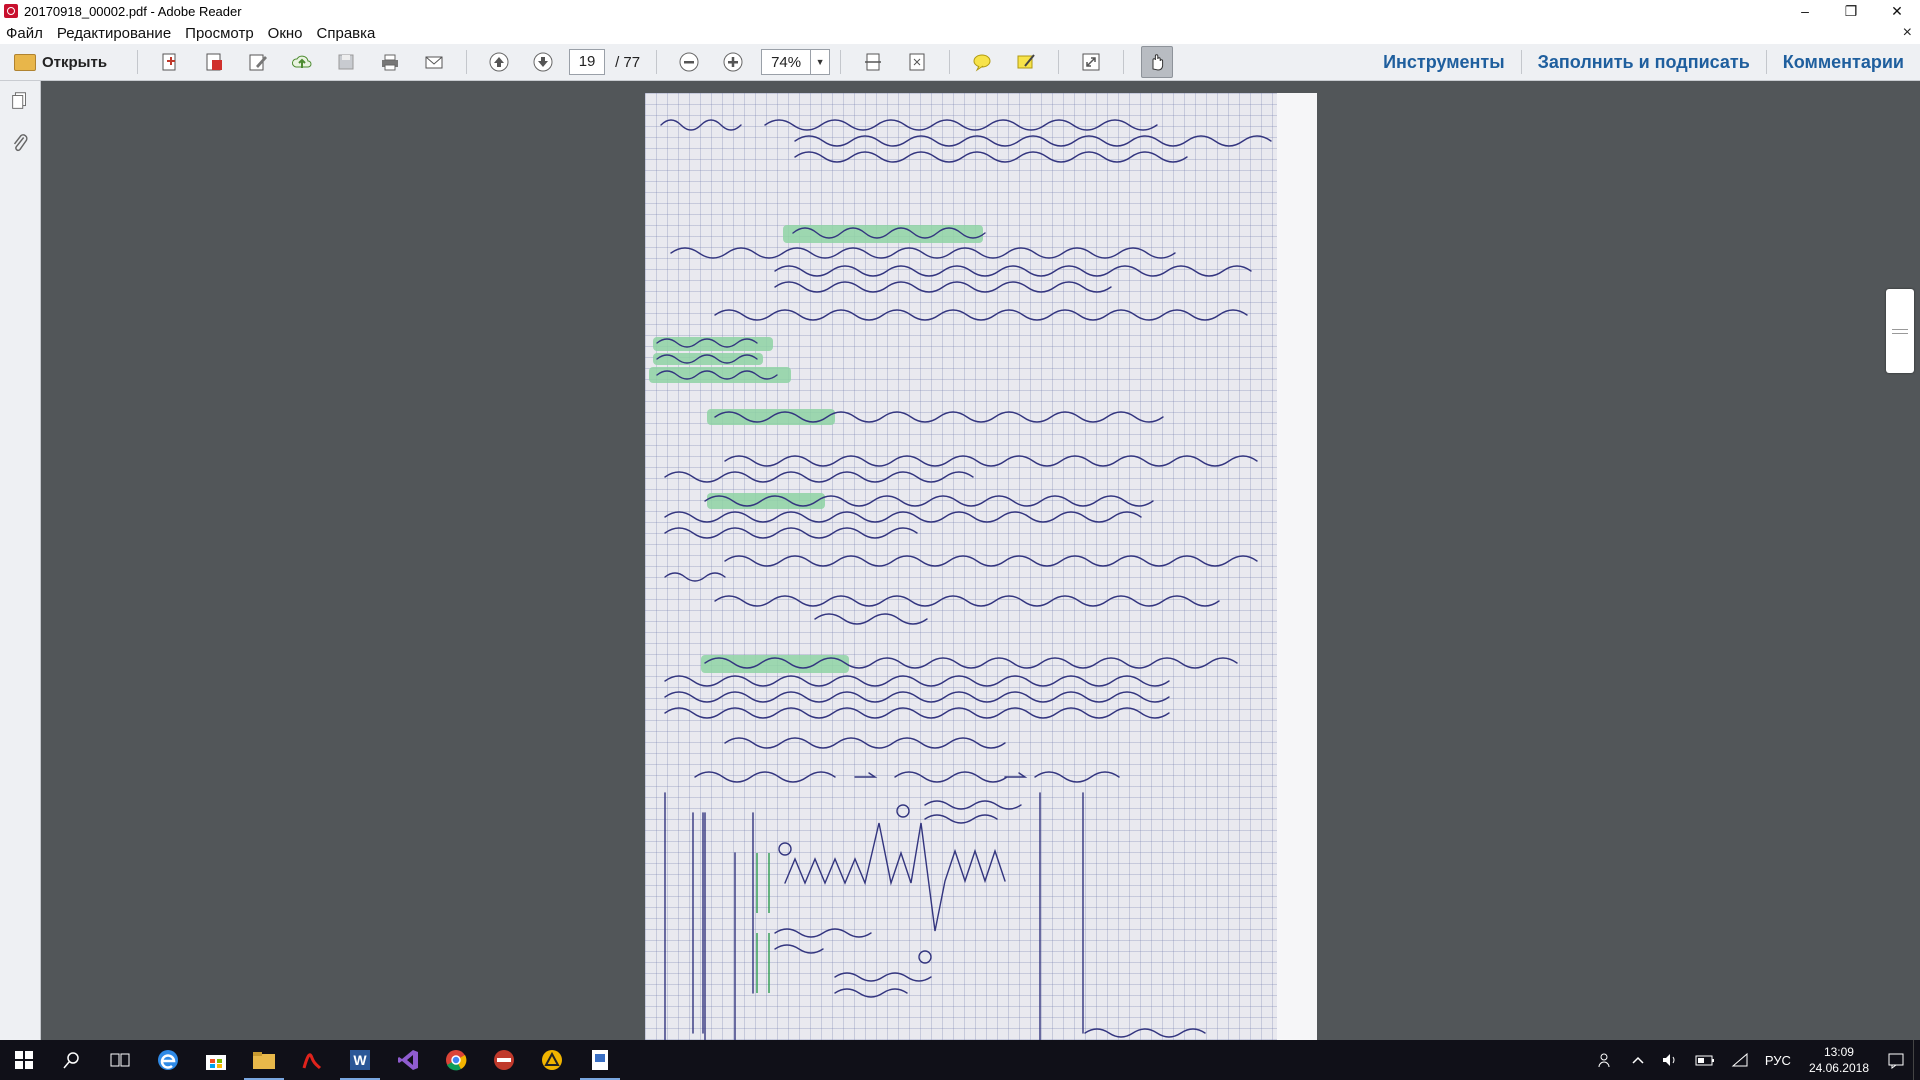 This screenshot has width=1920, height=1080. I want to click on folder-icon, so click(25, 62).